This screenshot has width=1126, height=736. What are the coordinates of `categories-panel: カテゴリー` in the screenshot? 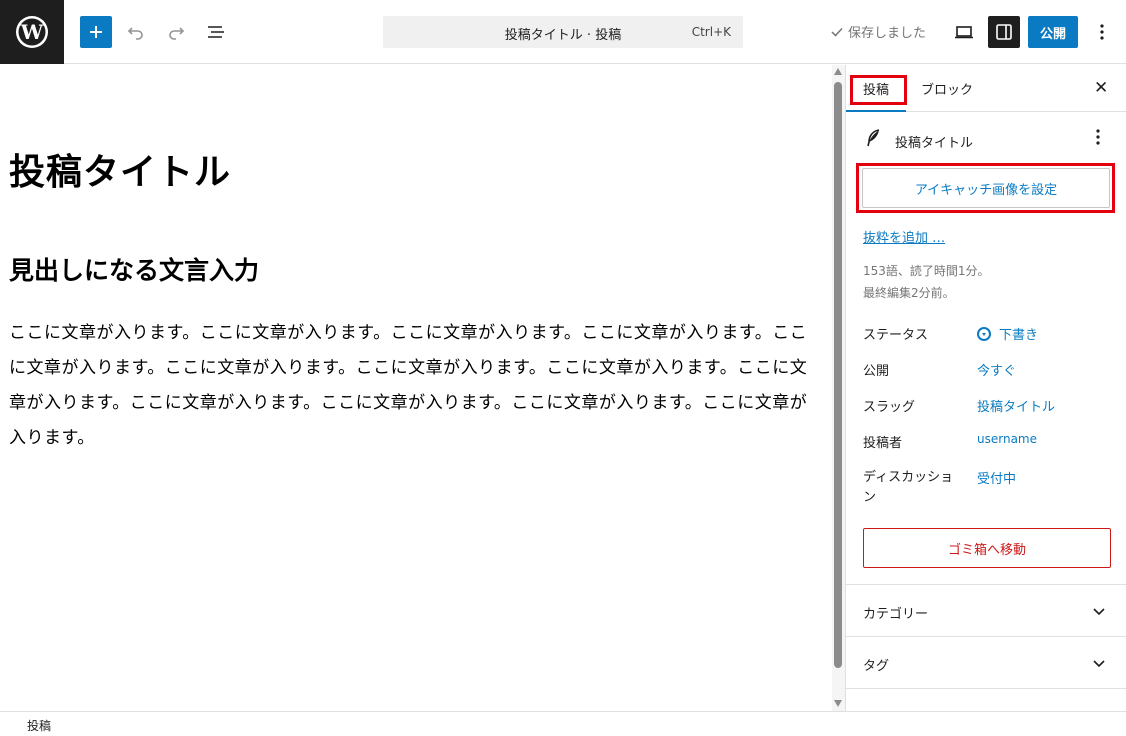 It's located at (986, 610).